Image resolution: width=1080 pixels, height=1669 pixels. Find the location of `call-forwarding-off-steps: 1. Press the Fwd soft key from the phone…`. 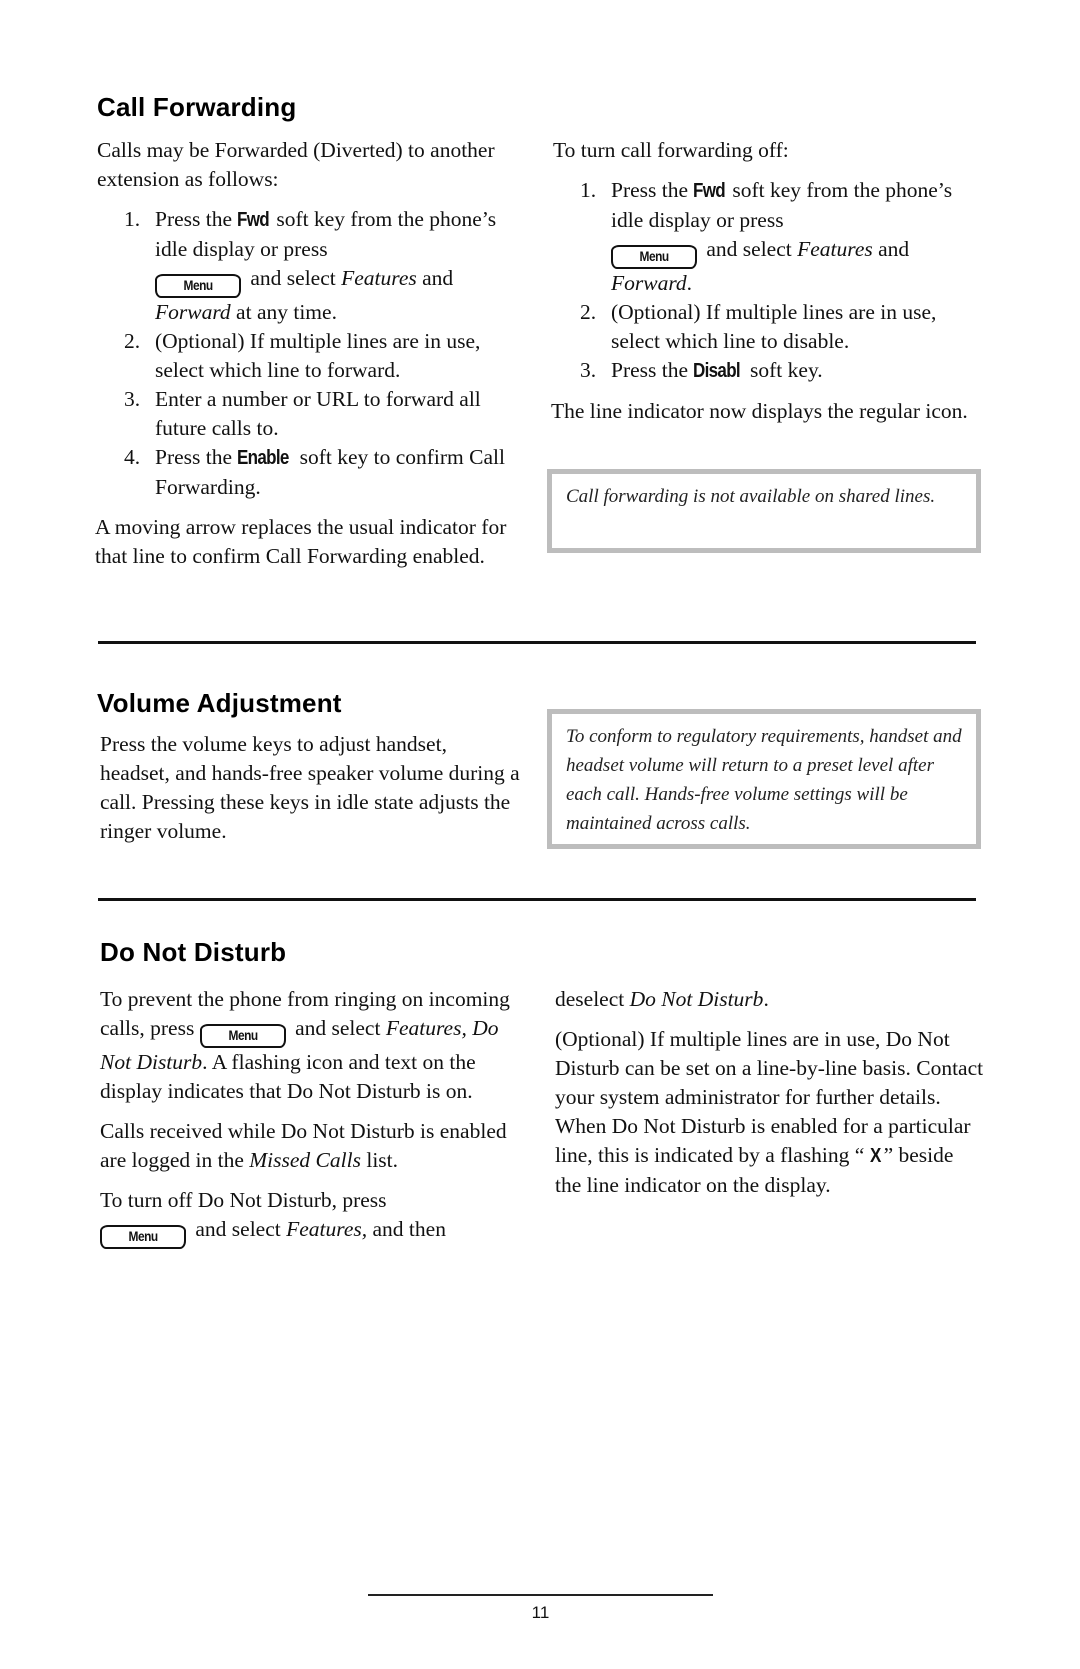

call-forwarding-off-steps: 1. Press the Fwd soft key from the phone… is located at coordinates (768, 281).